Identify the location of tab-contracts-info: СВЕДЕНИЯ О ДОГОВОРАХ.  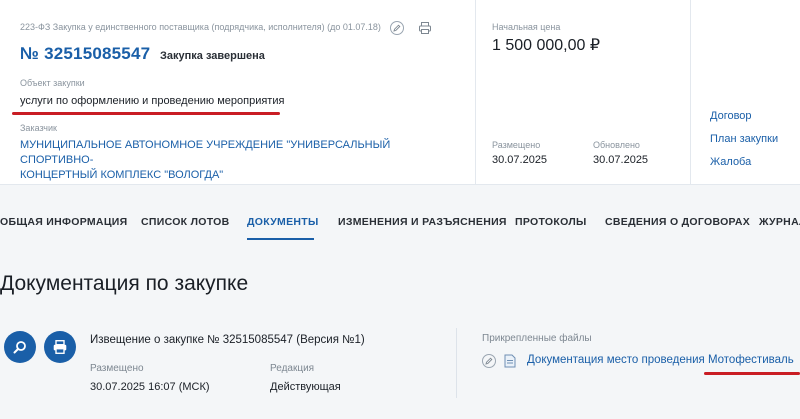
(677, 222).